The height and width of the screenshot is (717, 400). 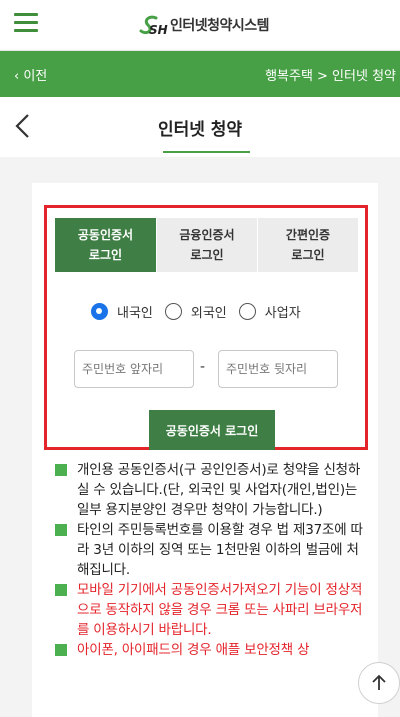 I want to click on user-type-radios: 내국인 외국인 사업자, so click(x=202, y=311).